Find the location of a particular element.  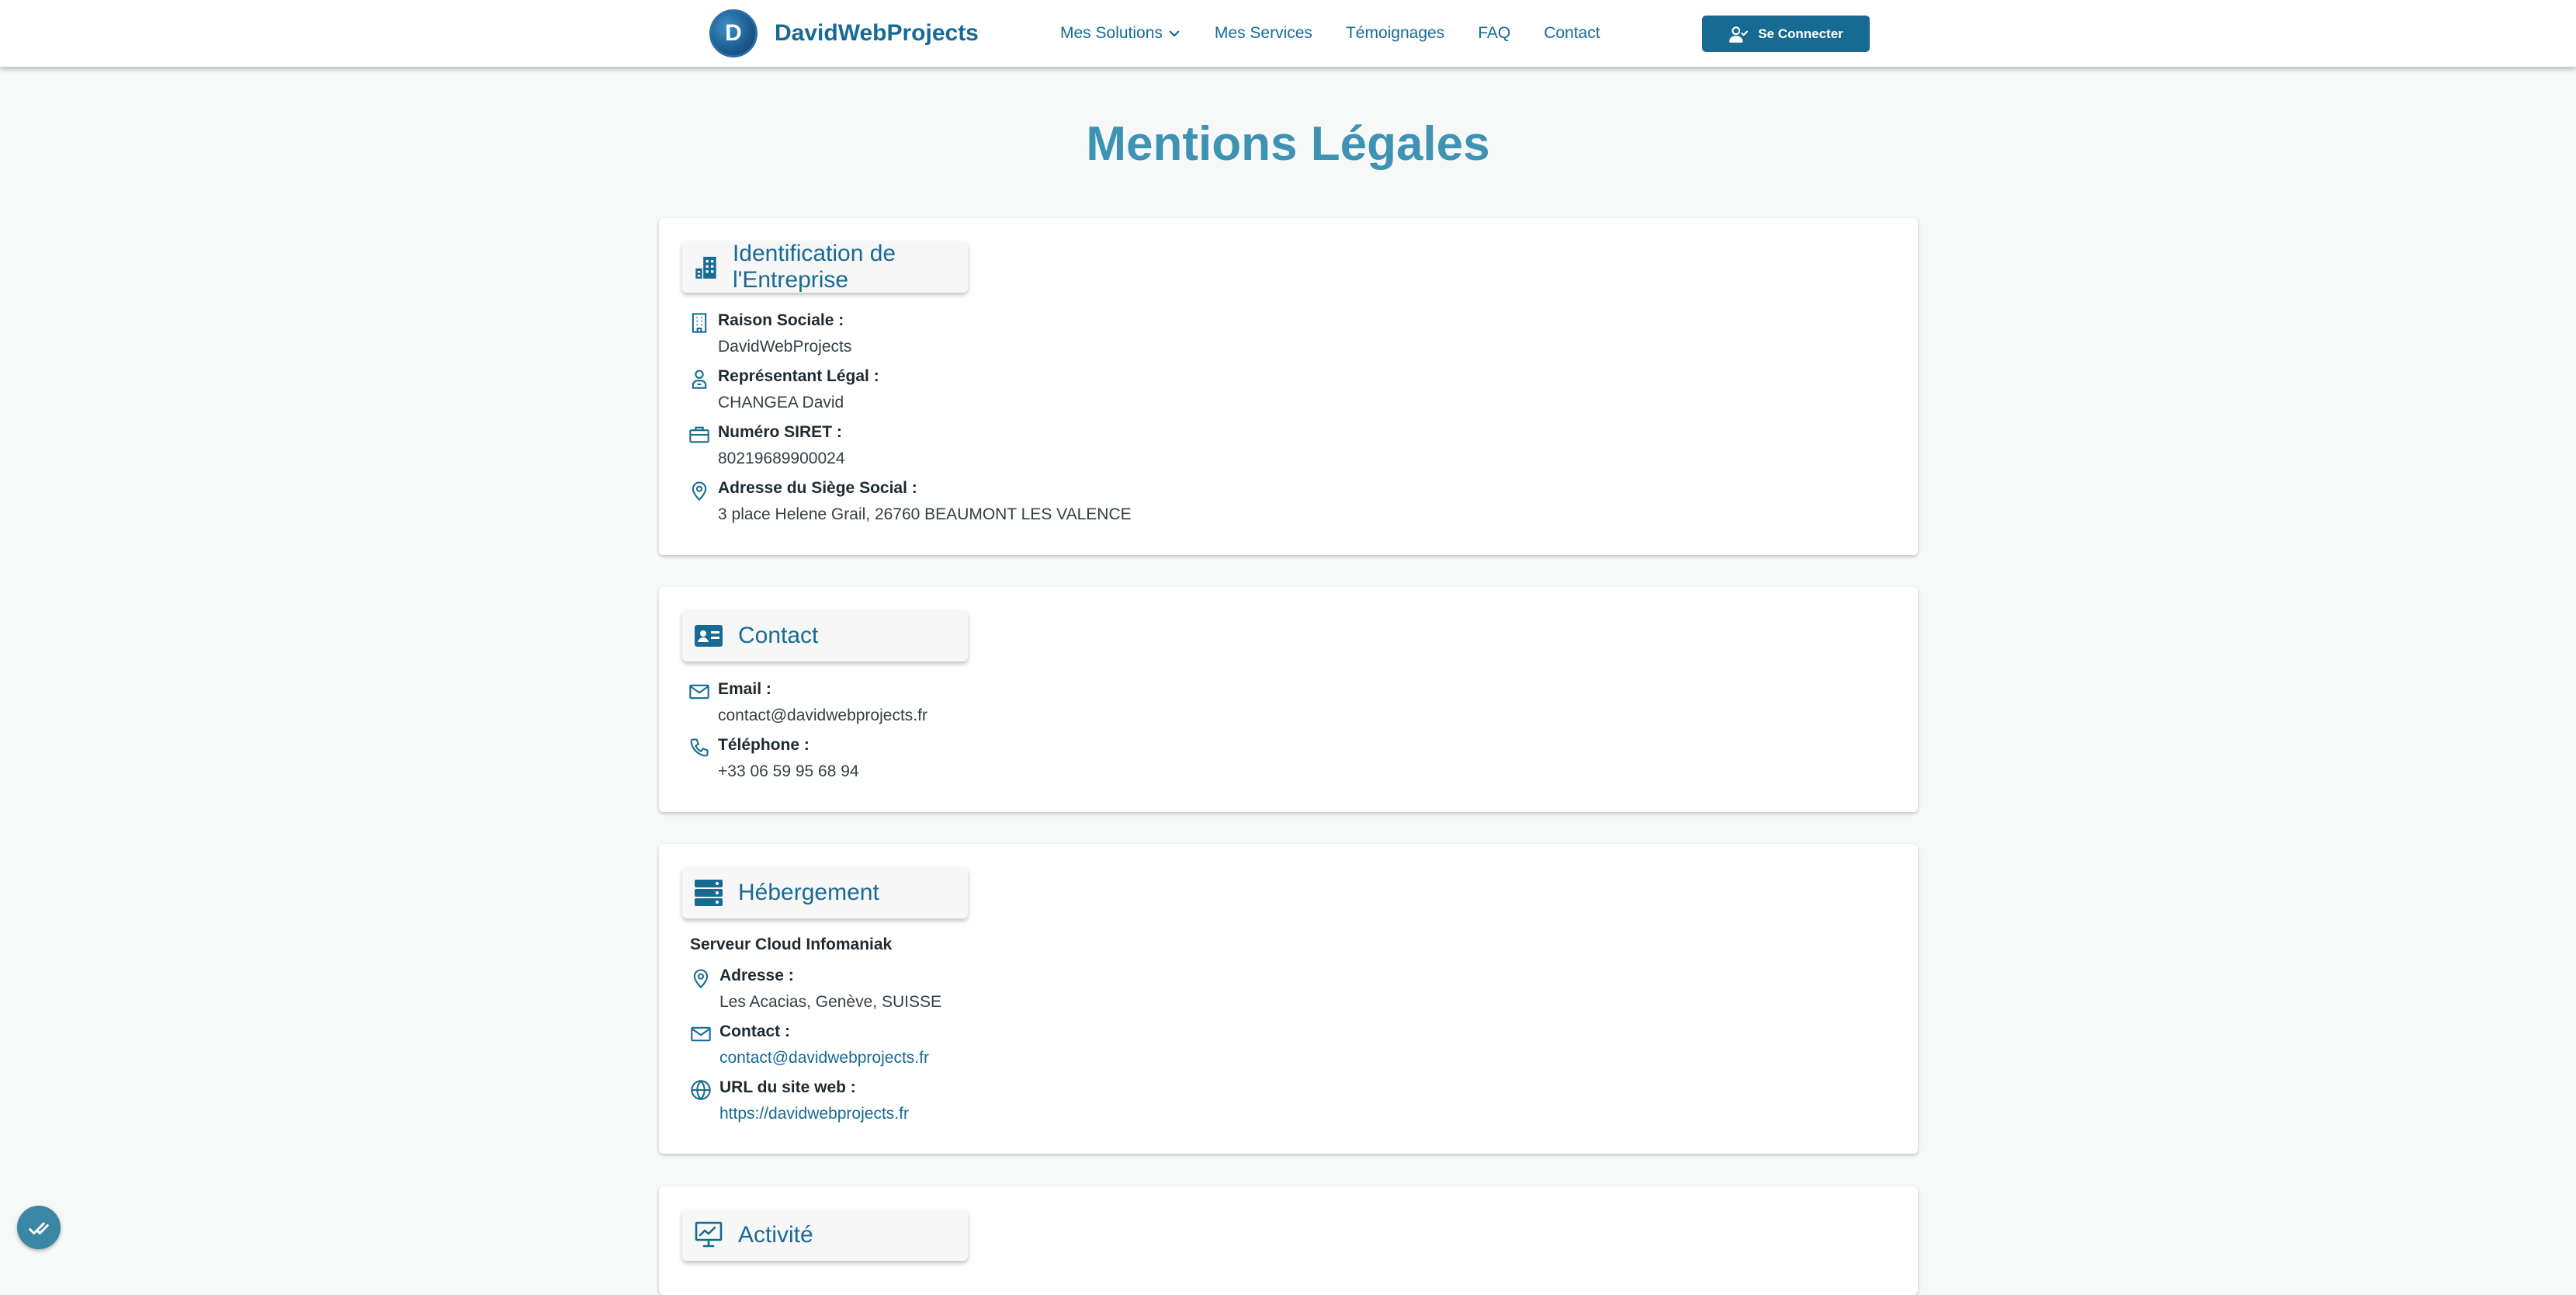

email-row: Email : contact@davidwebprojects.fr is located at coordinates (807, 704).